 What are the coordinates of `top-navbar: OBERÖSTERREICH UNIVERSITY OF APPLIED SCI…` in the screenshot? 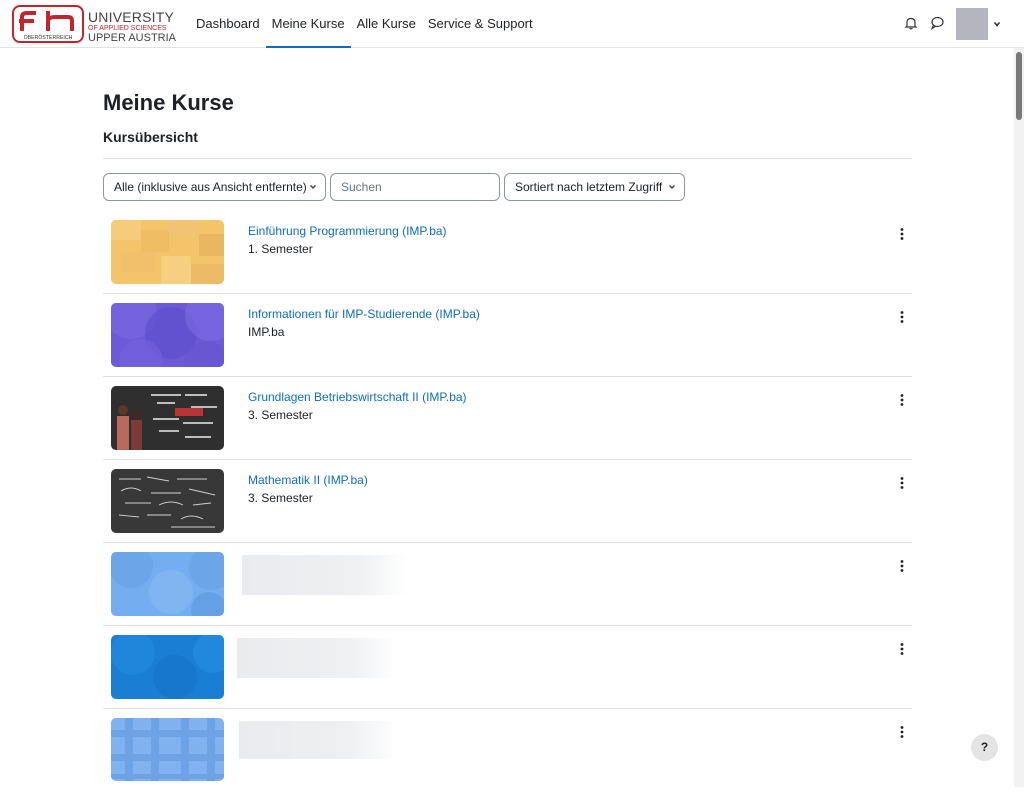 It's located at (512, 24).